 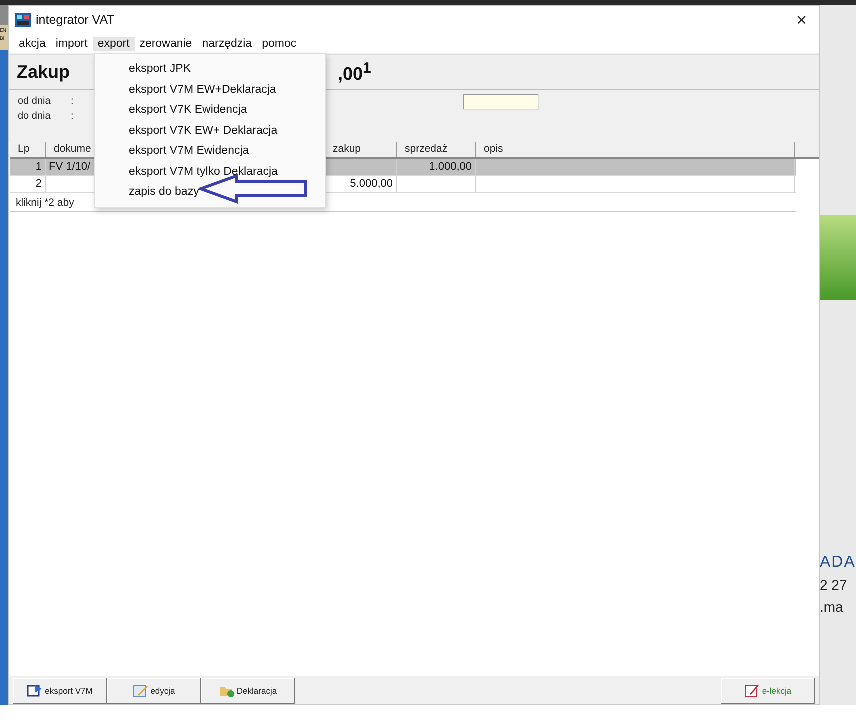 What do you see at coordinates (210, 130) in the screenshot?
I see `menu-item: eksport V7K EW+ Deklaracja` at bounding box center [210, 130].